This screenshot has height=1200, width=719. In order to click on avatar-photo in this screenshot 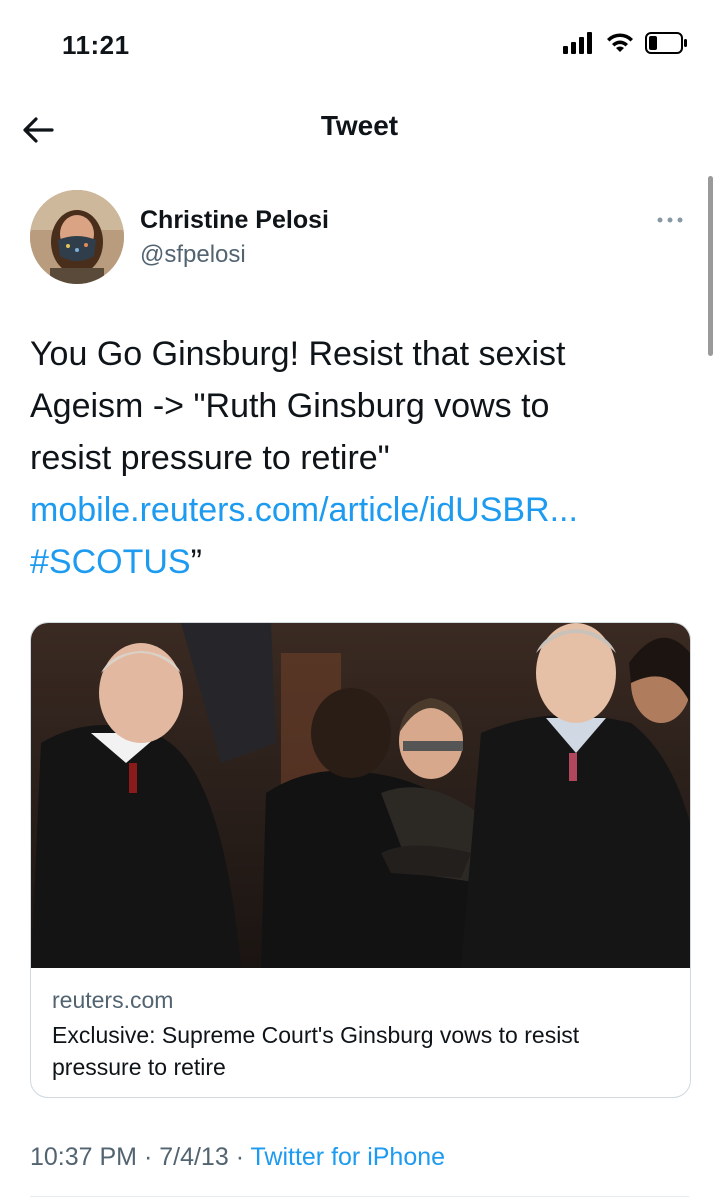, I will do `click(77, 237)`.